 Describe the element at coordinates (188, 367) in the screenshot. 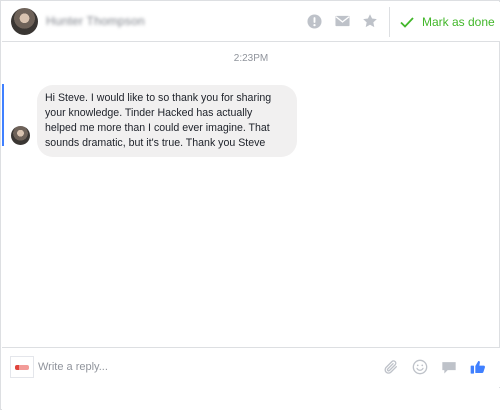

I see `reply-input` at that location.